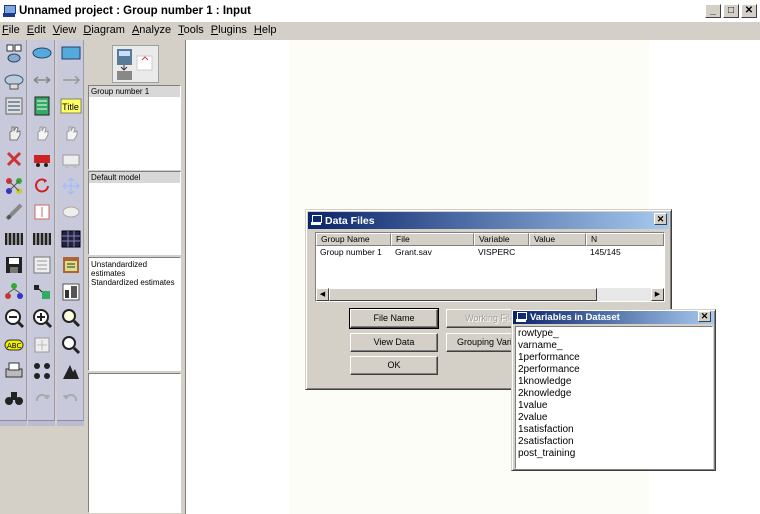 This screenshot has width=760, height=514. What do you see at coordinates (13, 53) in the screenshot?
I see `draw-observed-variables-icon` at bounding box center [13, 53].